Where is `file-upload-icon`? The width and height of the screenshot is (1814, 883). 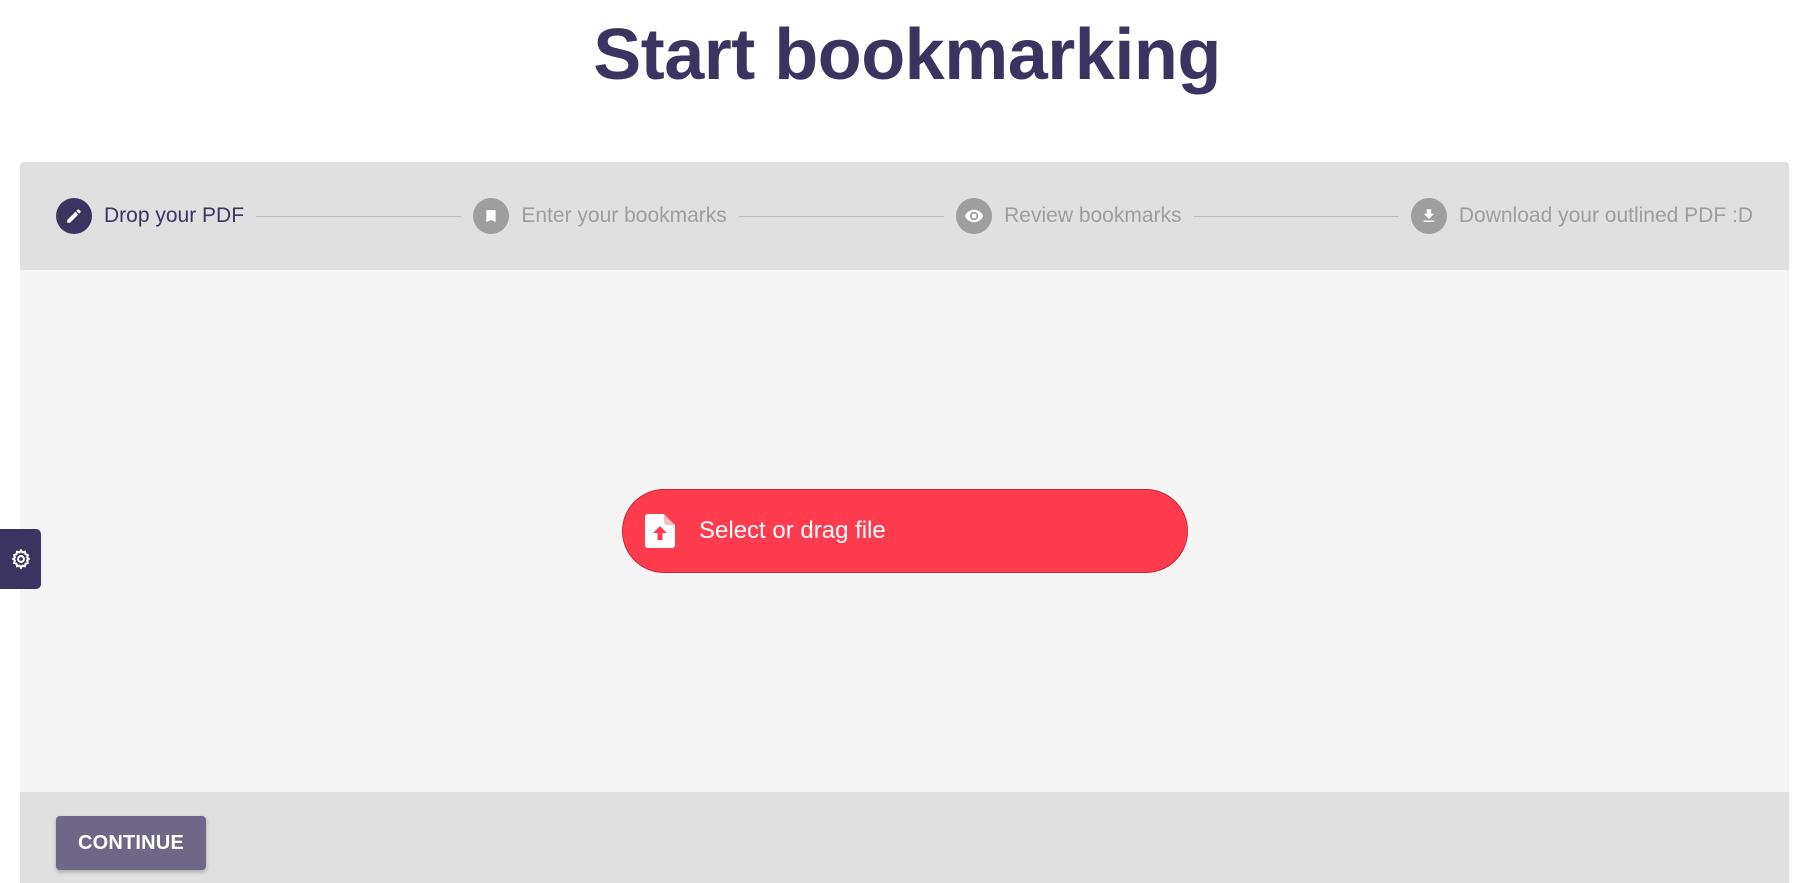 file-upload-icon is located at coordinates (660, 531).